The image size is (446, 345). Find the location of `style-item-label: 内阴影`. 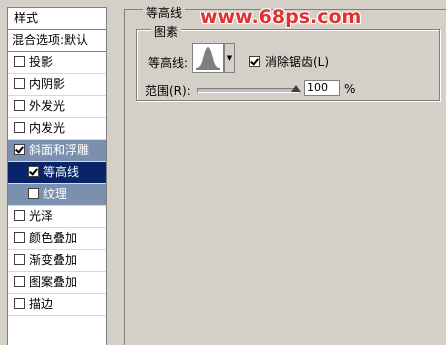

style-item-label: 内阴影 is located at coordinates (47, 84).